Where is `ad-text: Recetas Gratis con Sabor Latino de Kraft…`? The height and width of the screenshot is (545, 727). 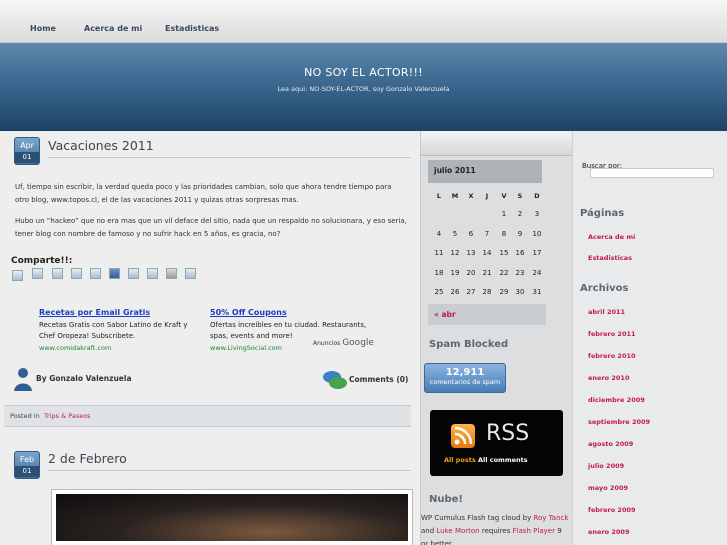
ad-text: Recetas Gratis con Sabor Latino de Kraft… is located at coordinates (113, 330).